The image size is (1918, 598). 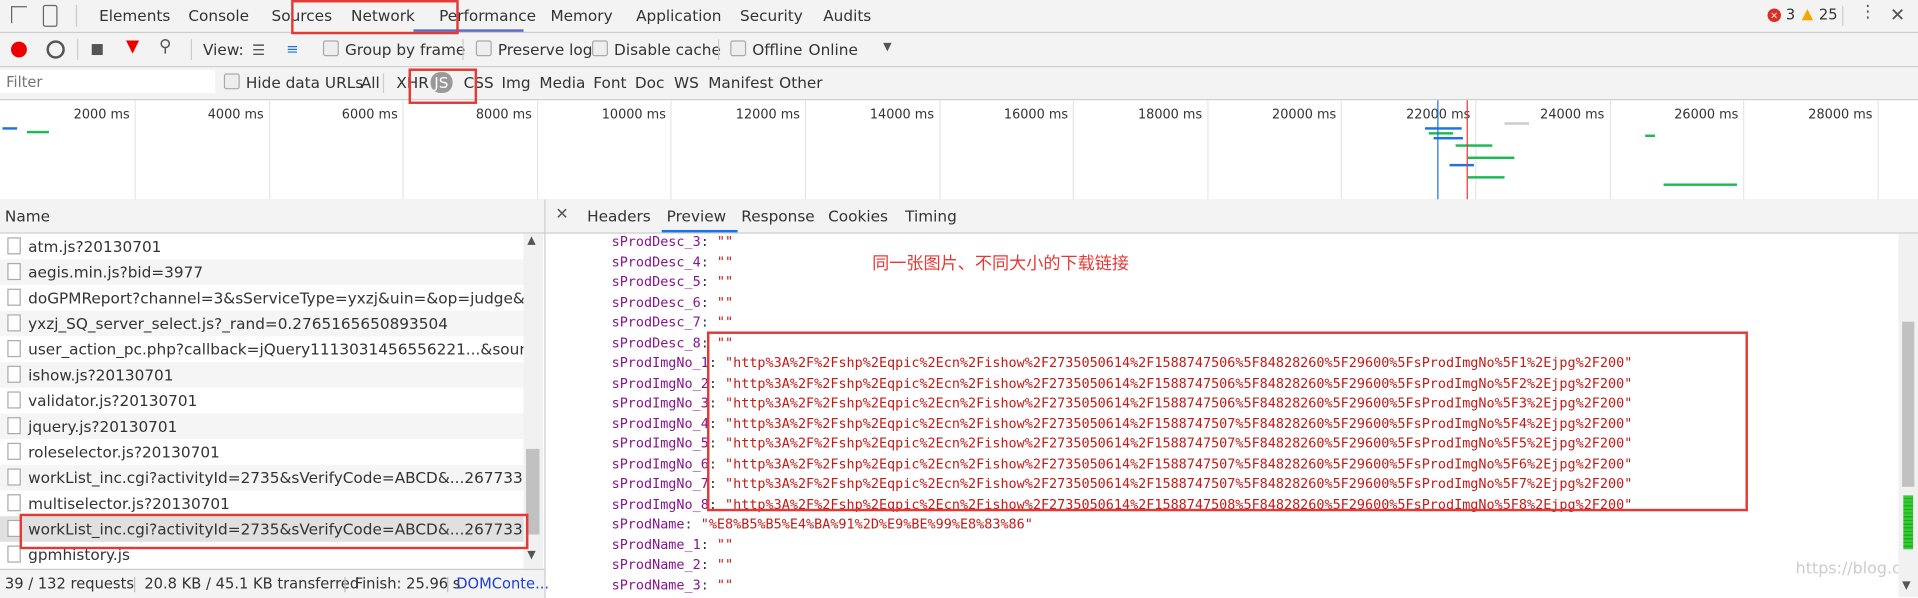 I want to click on timeline-tick-label: 10000 ms, so click(x=633, y=115).